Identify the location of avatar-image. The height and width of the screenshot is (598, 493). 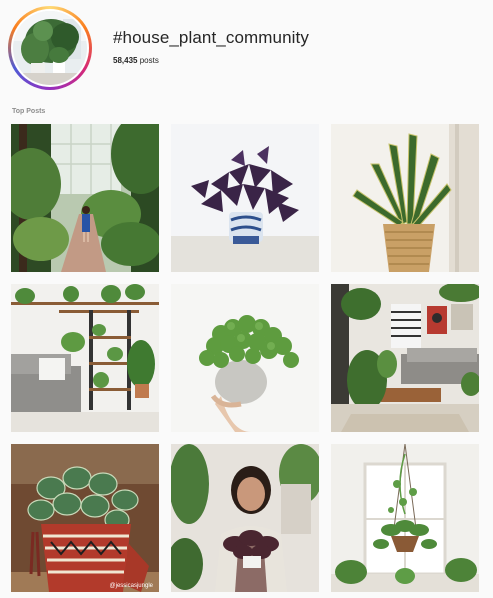
(50, 48).